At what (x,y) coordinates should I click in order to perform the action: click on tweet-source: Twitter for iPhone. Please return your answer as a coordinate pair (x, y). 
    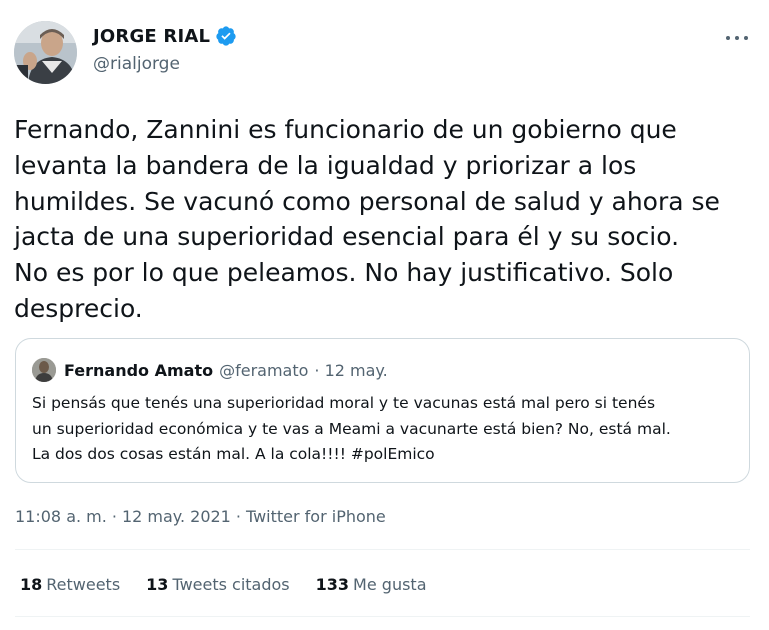
    Looking at the image, I should click on (316, 516).